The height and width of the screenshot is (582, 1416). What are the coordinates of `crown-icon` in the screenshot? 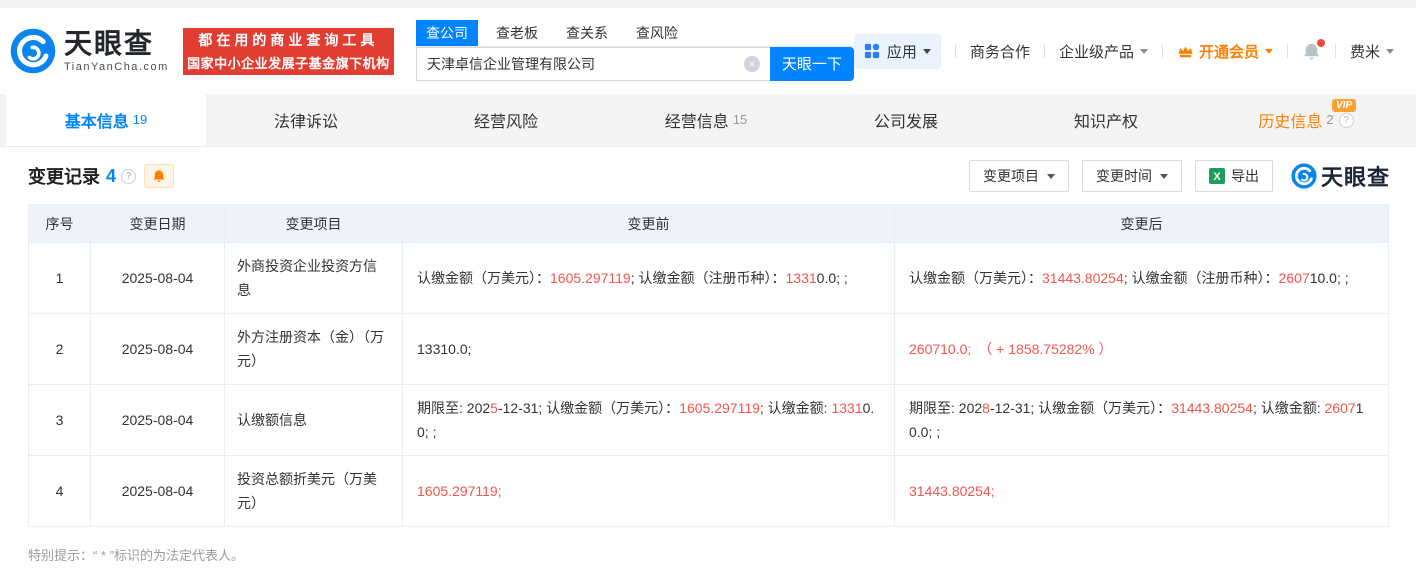 It's located at (1185, 51).